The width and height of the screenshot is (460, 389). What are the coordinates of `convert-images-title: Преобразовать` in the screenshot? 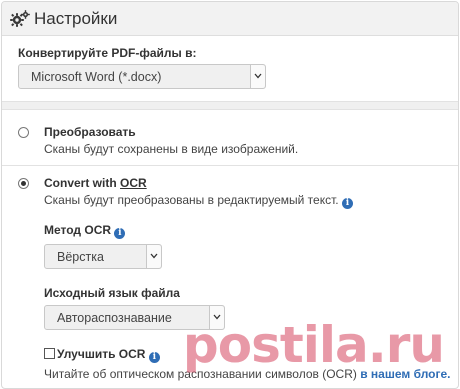 It's located at (90, 132).